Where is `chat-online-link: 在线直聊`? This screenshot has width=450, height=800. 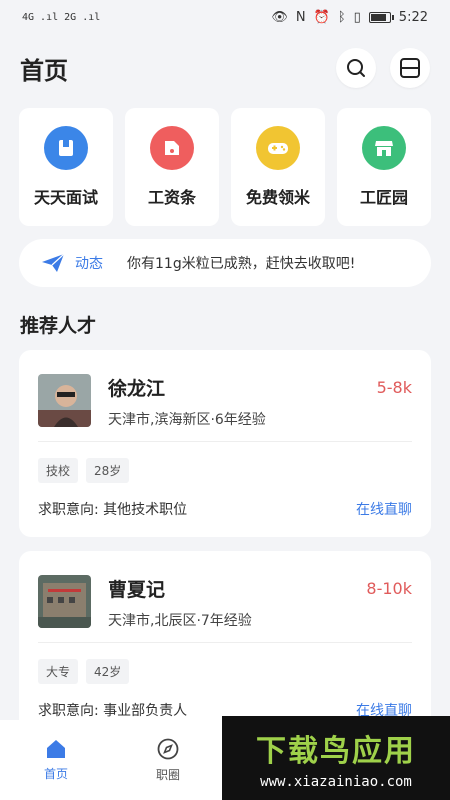
chat-online-link: 在线直聊 is located at coordinates (384, 509).